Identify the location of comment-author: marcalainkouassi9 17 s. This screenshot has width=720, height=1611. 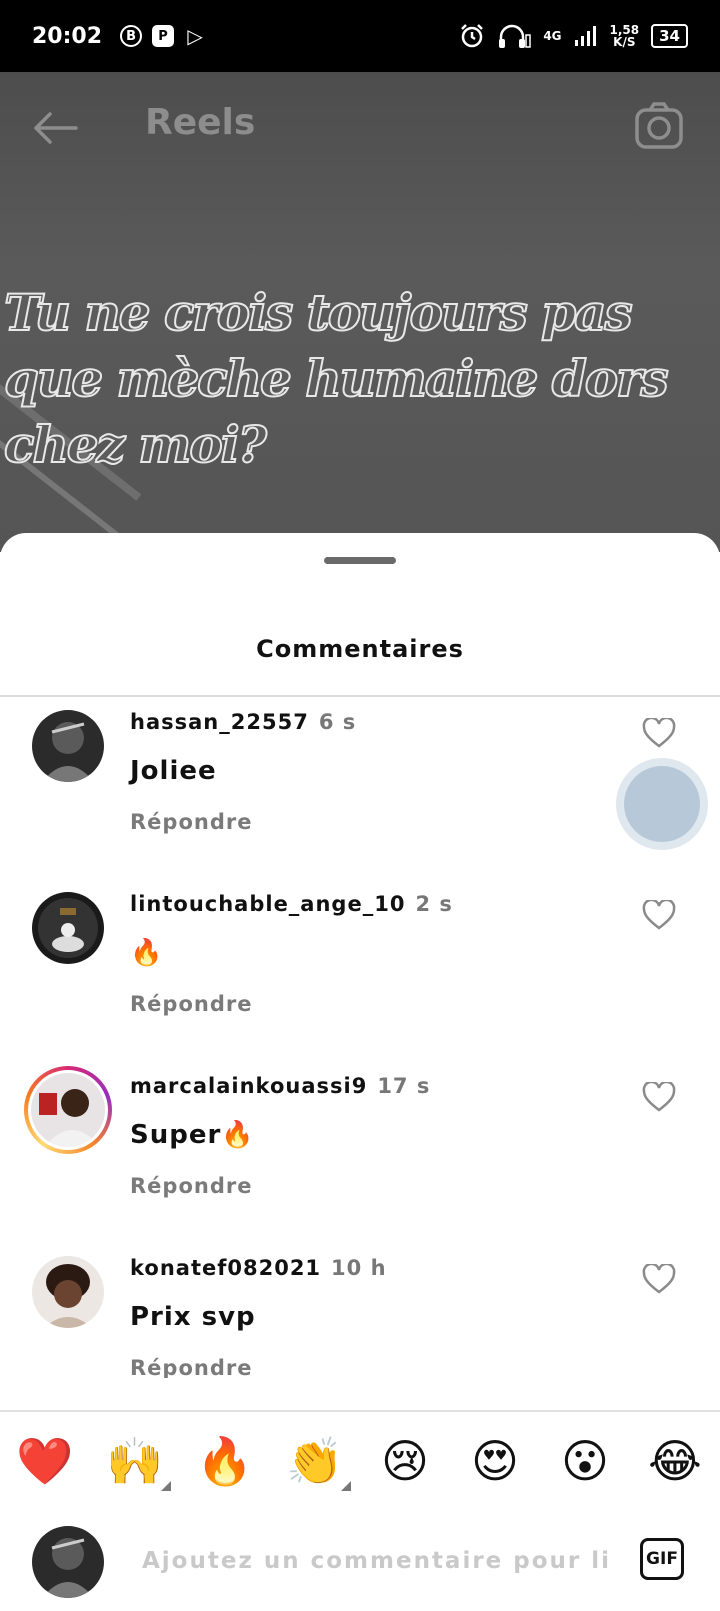
(280, 1086).